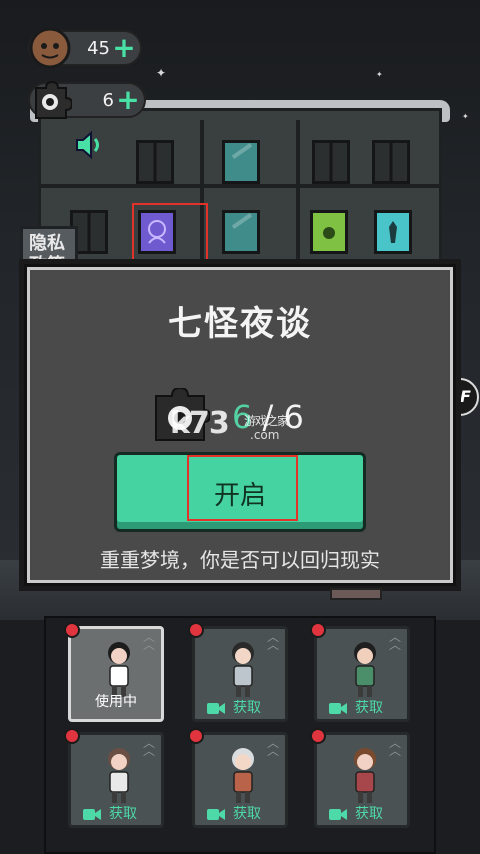 This screenshot has width=480, height=854. What do you see at coordinates (240, 186) in the screenshot?
I see `floor-divider` at bounding box center [240, 186].